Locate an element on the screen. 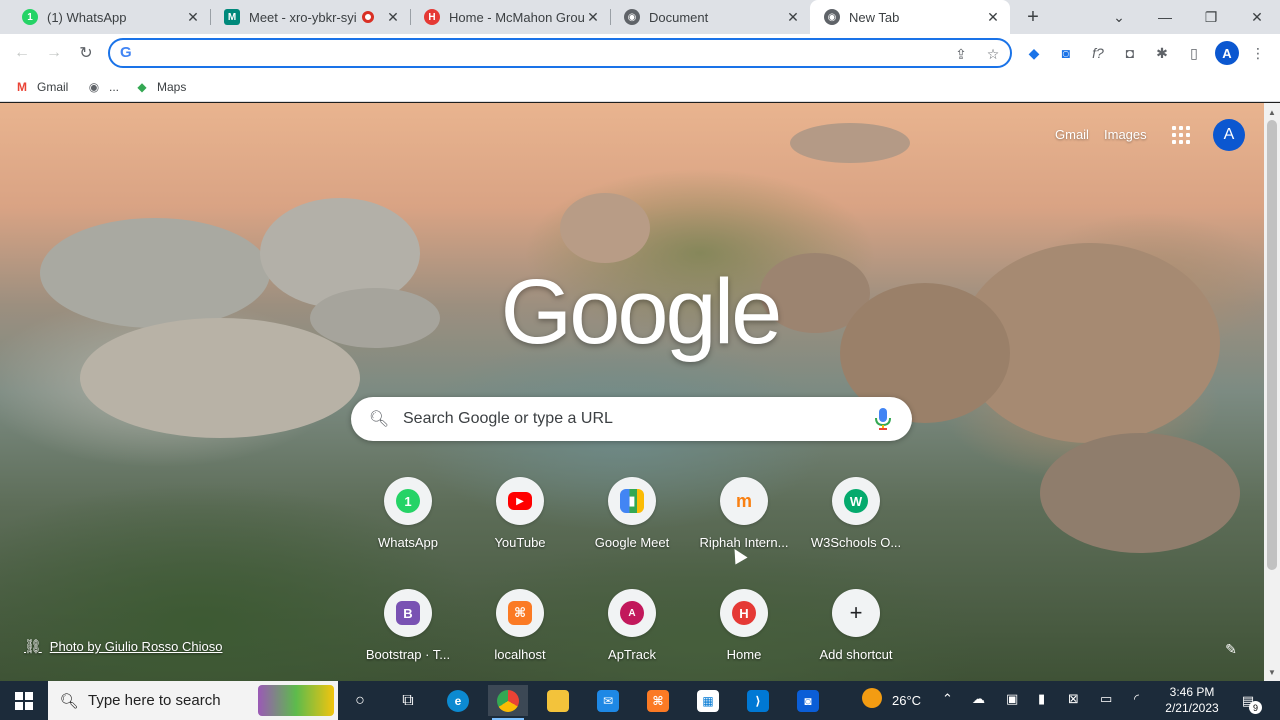 This screenshot has width=1280, height=720. show-hidden-icons-icon: ⌃ is located at coordinates (947, 699).